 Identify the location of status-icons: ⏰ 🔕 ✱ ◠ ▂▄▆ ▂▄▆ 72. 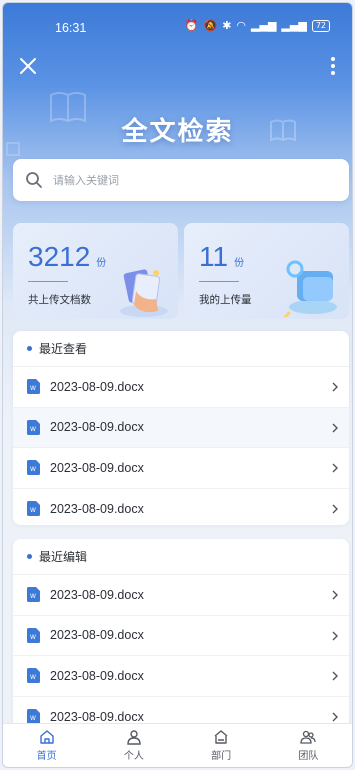
(257, 25).